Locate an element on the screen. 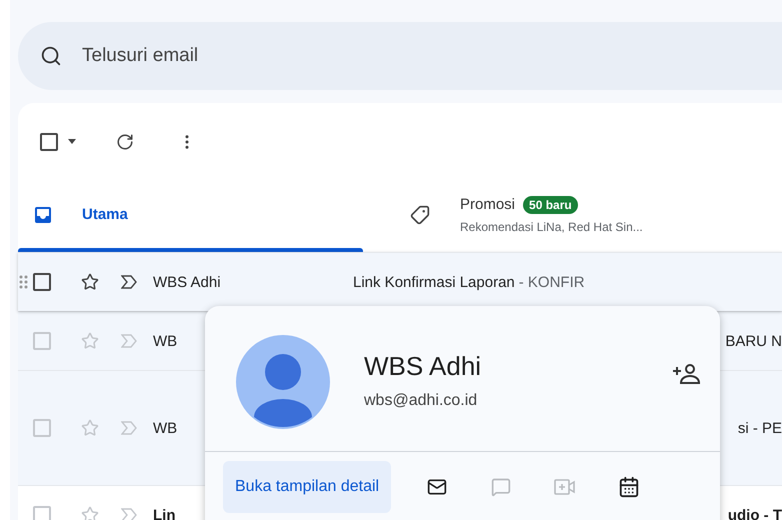 This screenshot has height=520, width=782. caret-icon is located at coordinates (72, 141).